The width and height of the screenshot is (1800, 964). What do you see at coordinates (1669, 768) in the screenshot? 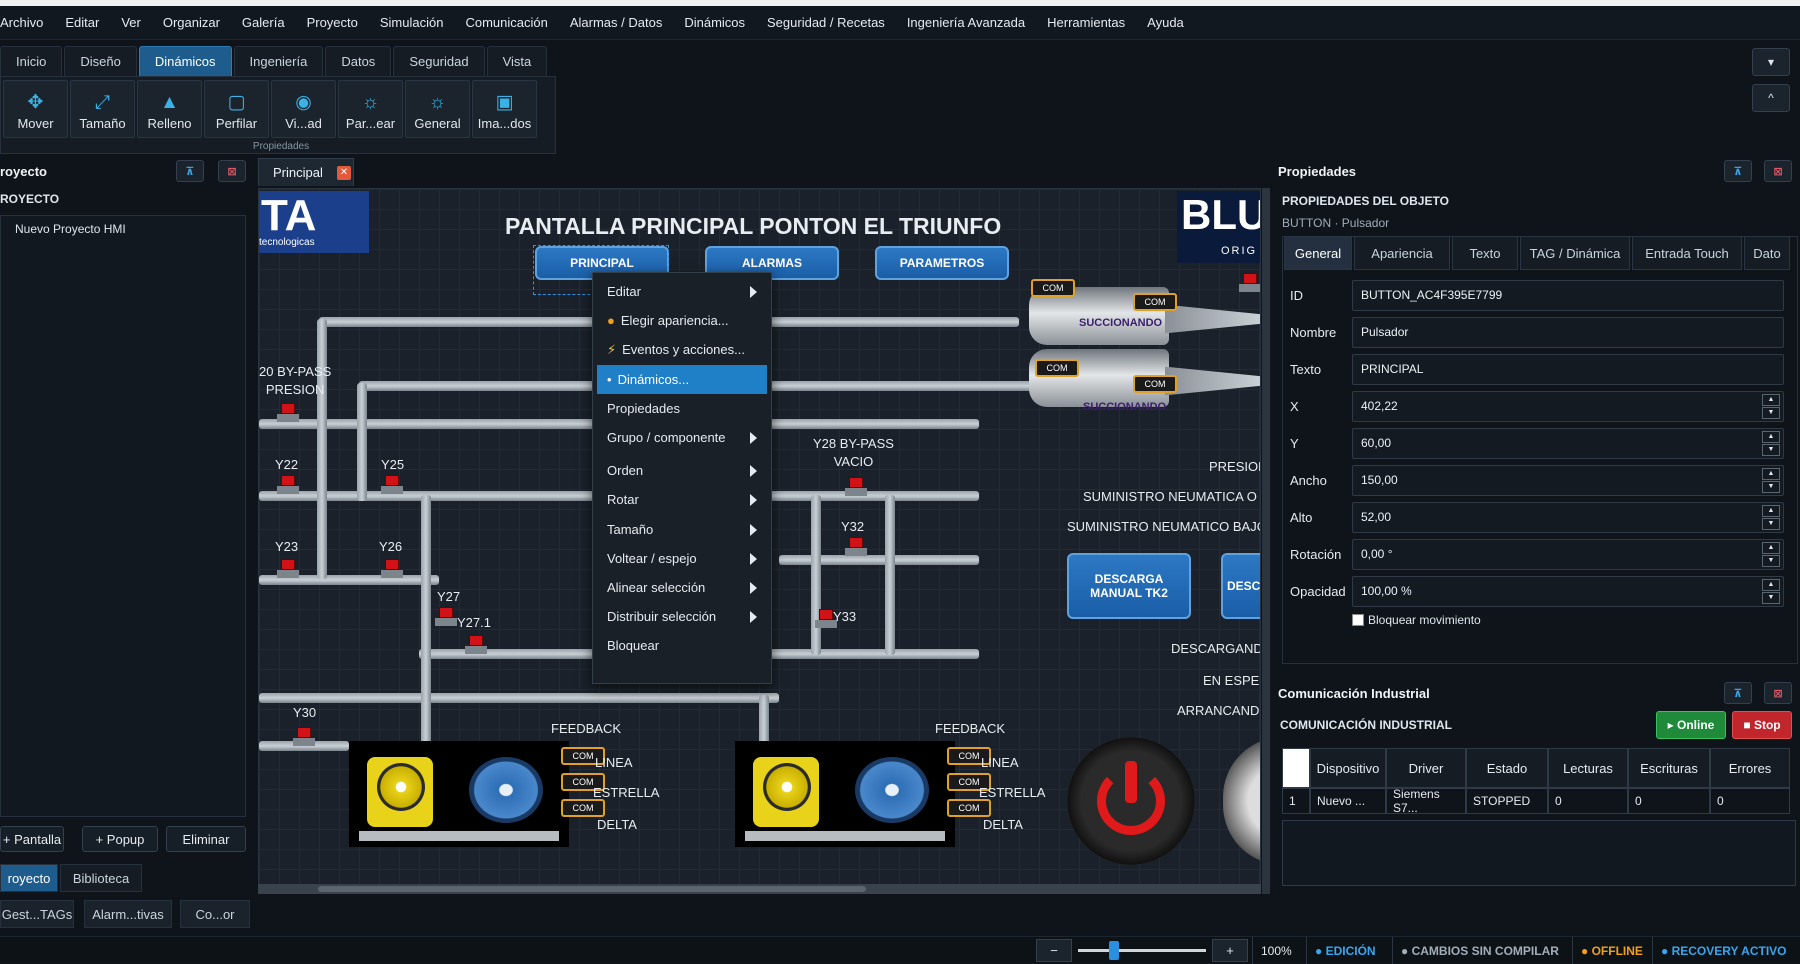
I see `comm-col-escrituras: Escrituras` at bounding box center [1669, 768].